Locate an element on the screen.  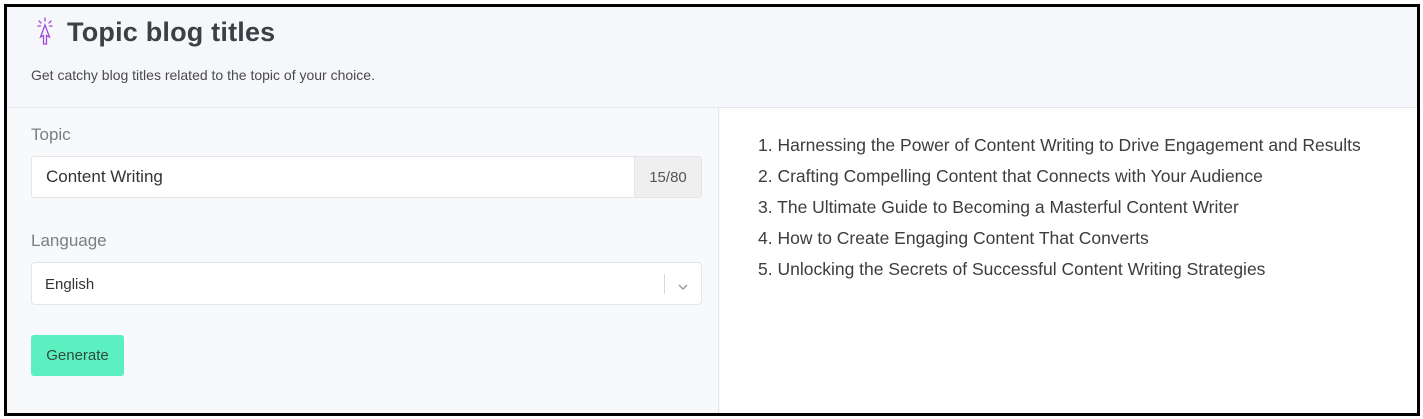
topic-char-count: 15/80 is located at coordinates (667, 177).